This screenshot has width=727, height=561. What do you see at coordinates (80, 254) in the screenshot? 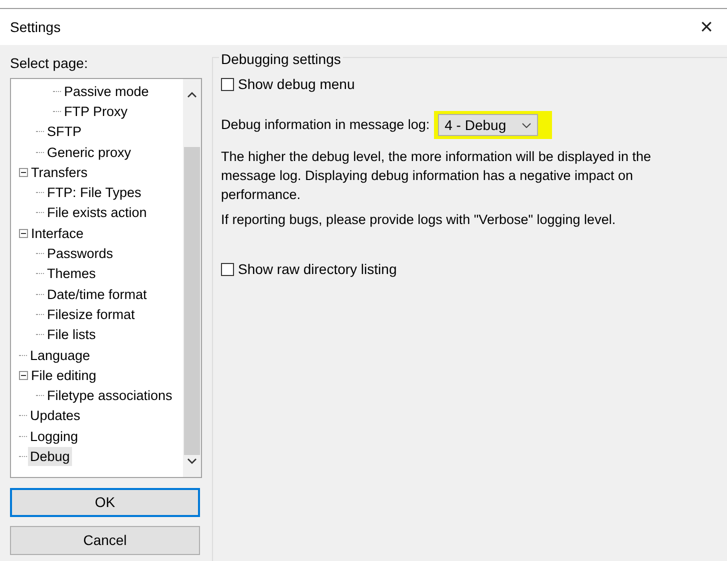
I see `tree-item: Passwords` at bounding box center [80, 254].